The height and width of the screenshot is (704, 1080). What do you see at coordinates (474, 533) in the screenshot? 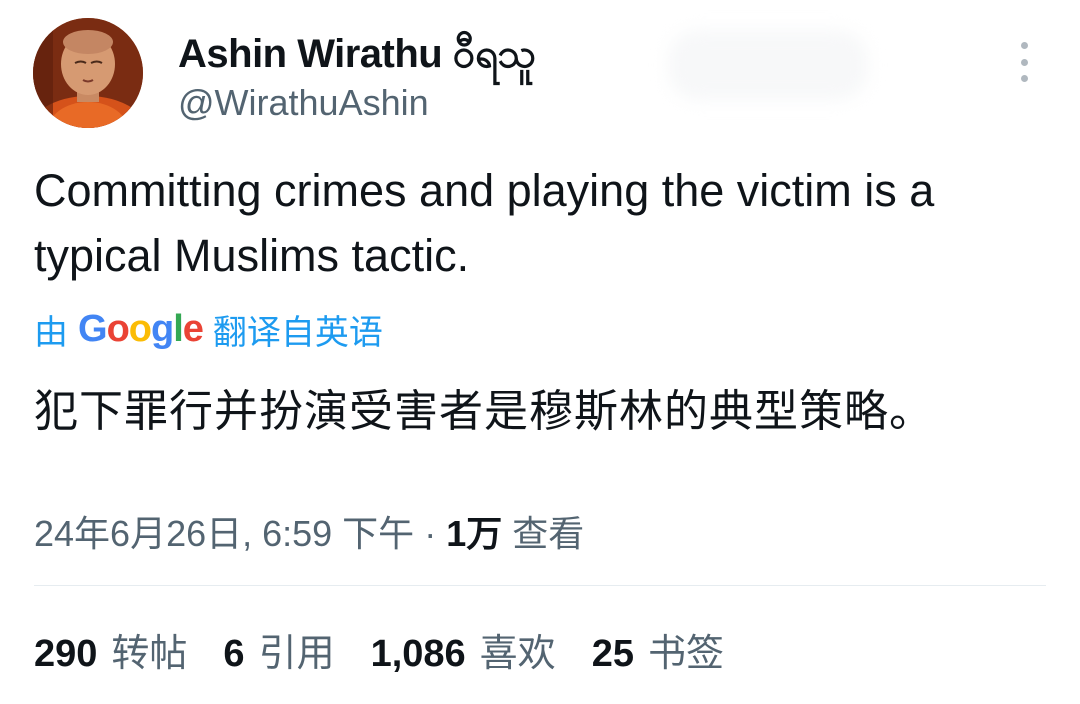
I see `views-count: 1万` at bounding box center [474, 533].